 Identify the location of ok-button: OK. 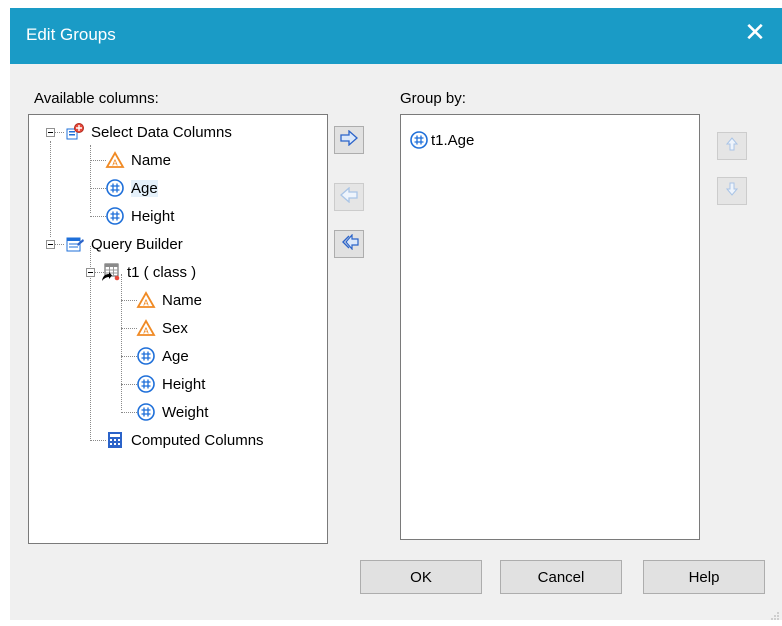
(421, 577).